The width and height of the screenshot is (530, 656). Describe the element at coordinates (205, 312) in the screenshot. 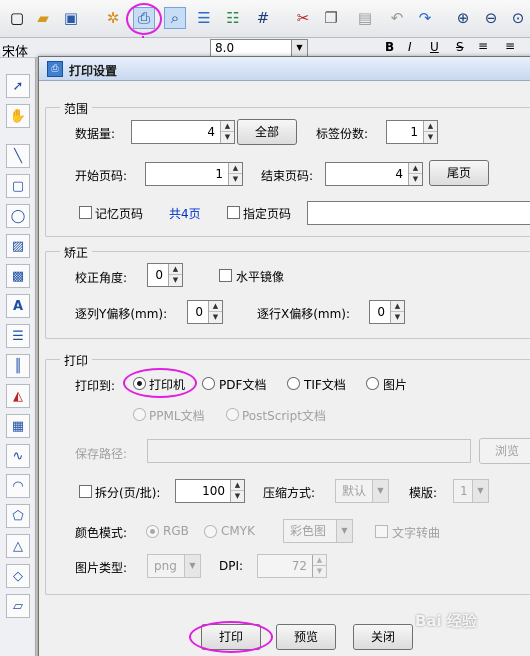

I see `col-y-offset-input: 0 ▲ ▼` at that location.